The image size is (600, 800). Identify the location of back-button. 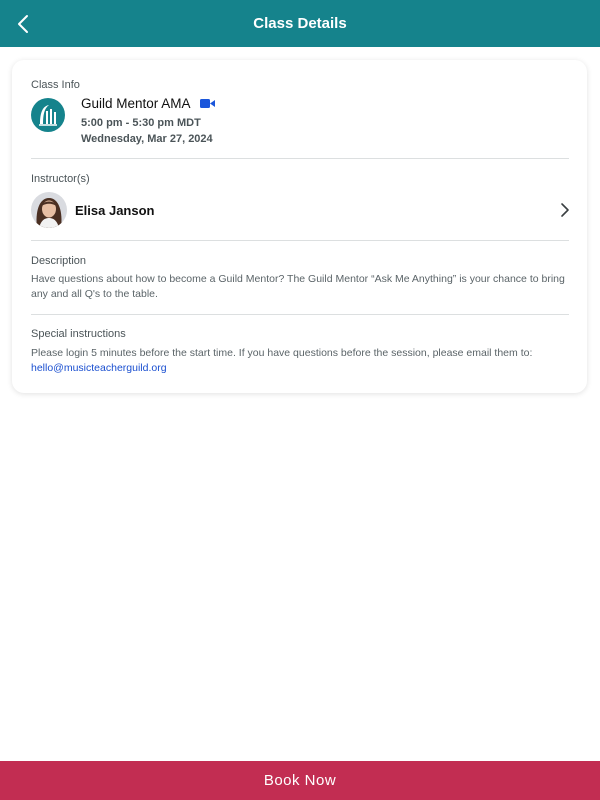
(23, 24).